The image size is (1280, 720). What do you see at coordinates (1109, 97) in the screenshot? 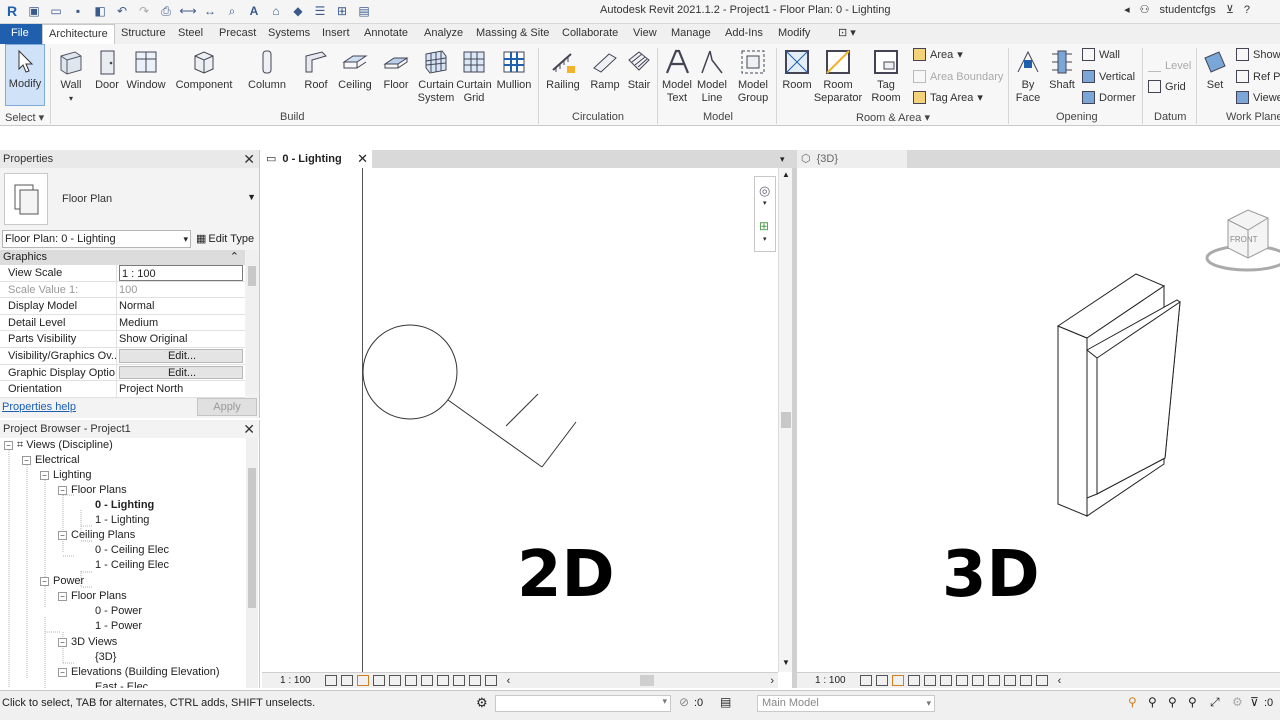
I see `dormer-button: Dormer` at bounding box center [1109, 97].